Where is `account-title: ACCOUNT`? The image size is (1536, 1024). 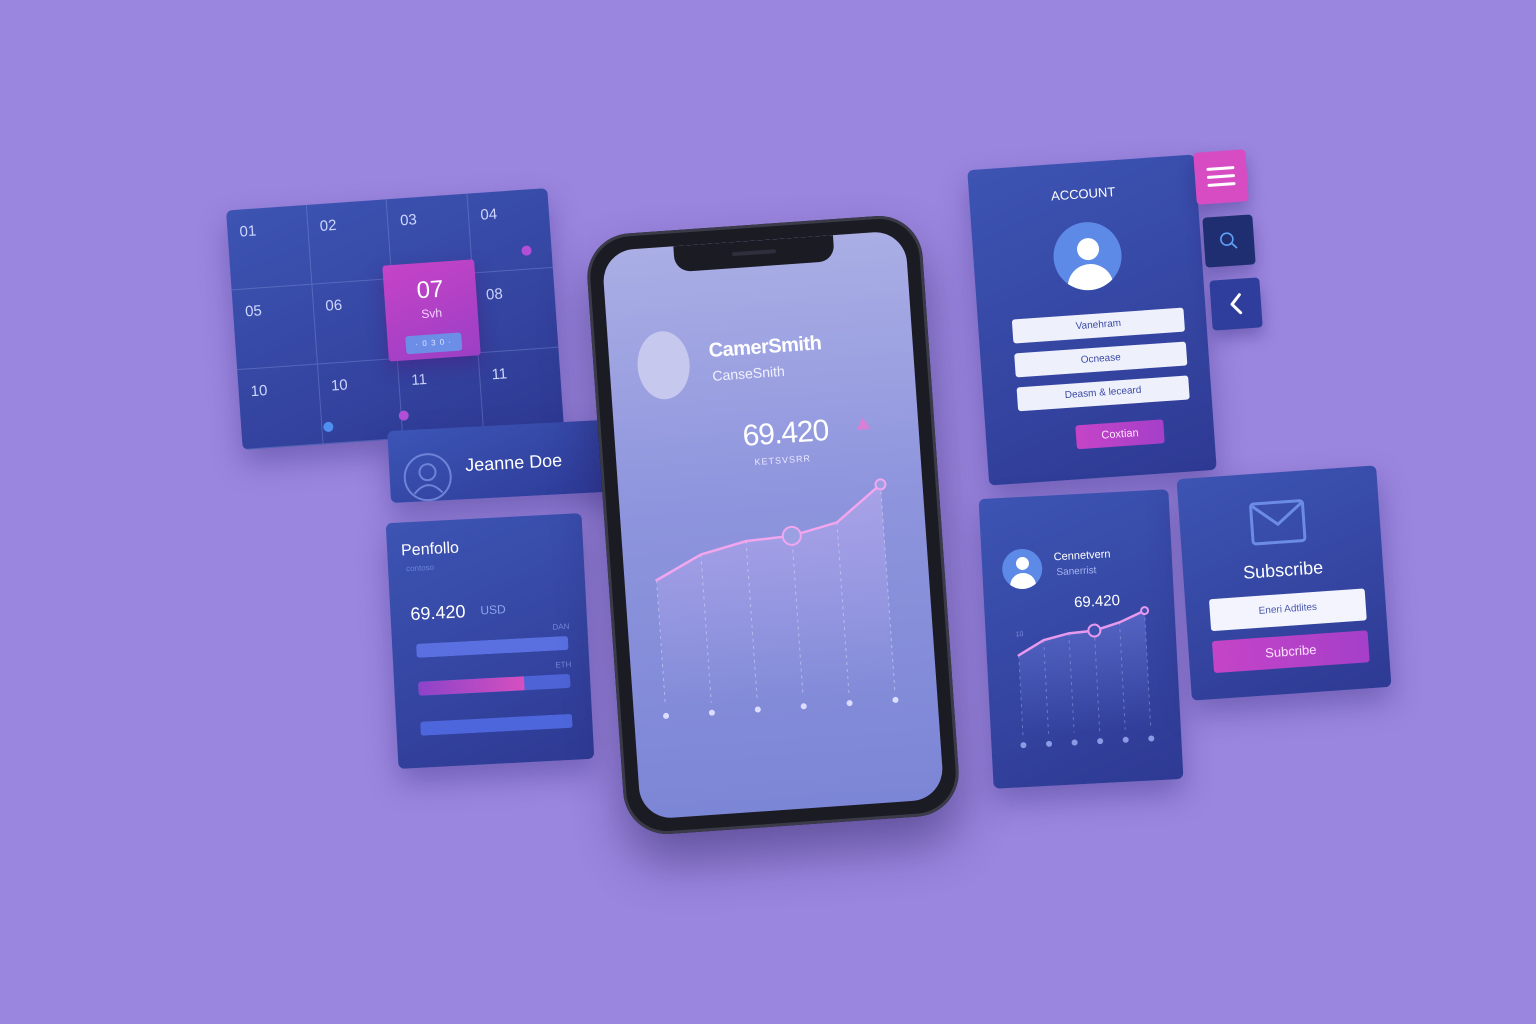
account-title: ACCOUNT is located at coordinates (1083, 194).